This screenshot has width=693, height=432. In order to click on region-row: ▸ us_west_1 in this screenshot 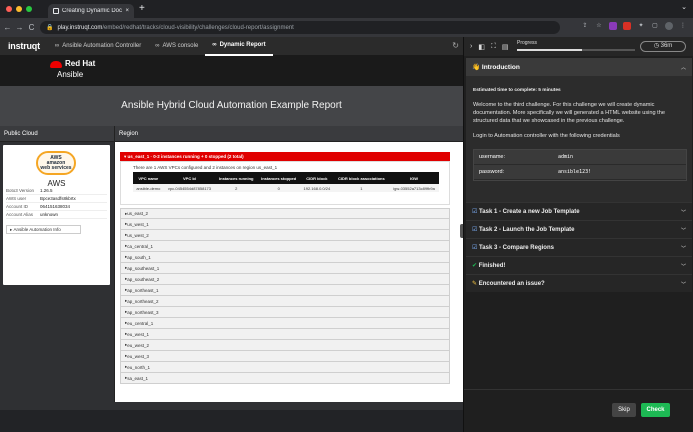, I will do `click(285, 224)`.